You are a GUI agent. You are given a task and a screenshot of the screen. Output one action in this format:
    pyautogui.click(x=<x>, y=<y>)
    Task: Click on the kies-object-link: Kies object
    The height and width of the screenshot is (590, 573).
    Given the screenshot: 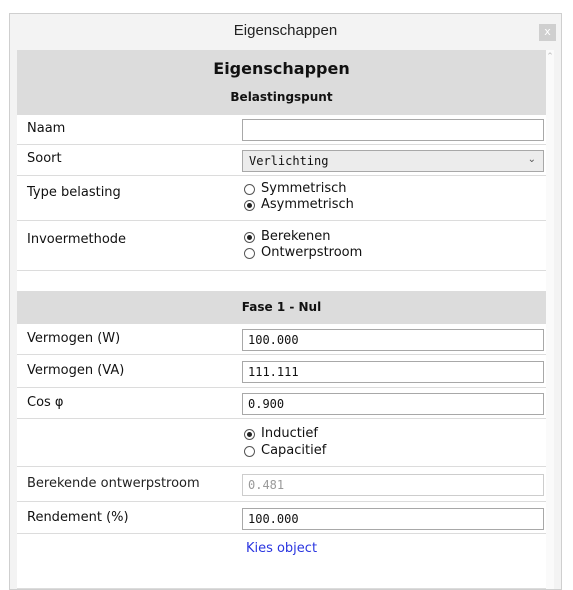 What is the action you would take?
    pyautogui.click(x=281, y=548)
    